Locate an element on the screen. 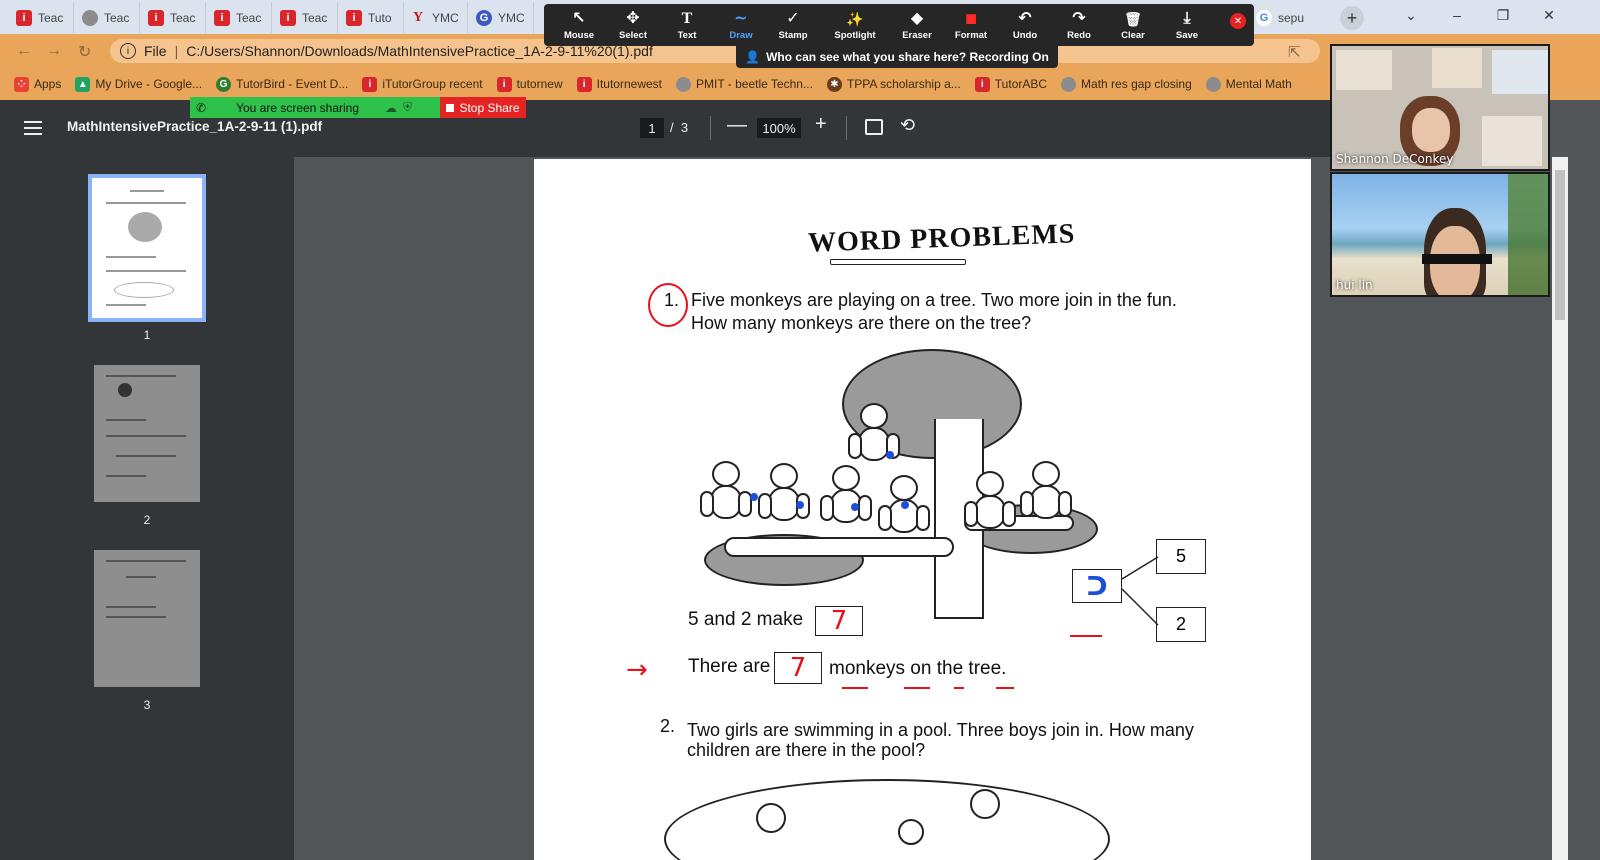 Image resolution: width=1600 pixels, height=860 pixels. bookmark-item: Mental Math is located at coordinates (1248, 84).